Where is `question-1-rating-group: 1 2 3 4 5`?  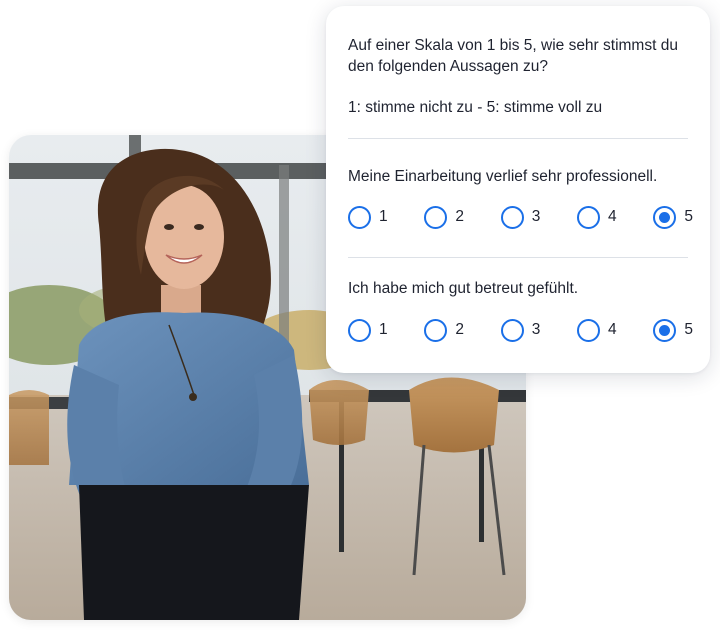 question-1-rating-group: 1 2 3 4 5 is located at coordinates (520, 217).